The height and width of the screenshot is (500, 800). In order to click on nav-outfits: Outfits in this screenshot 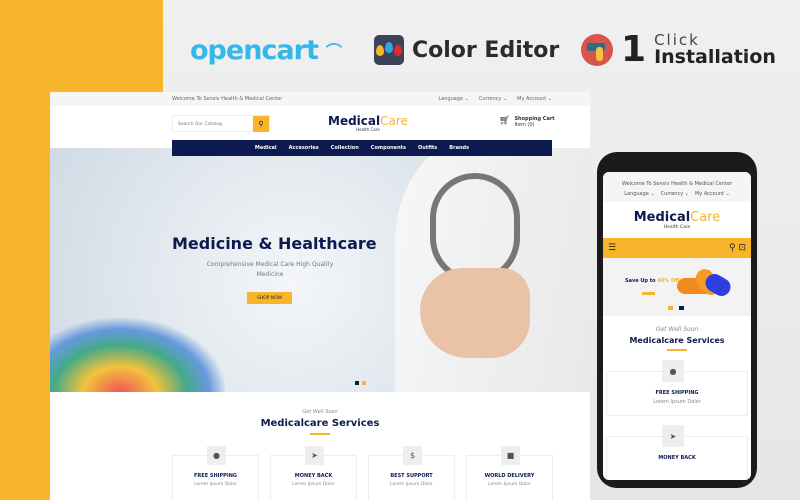, I will do `click(427, 148)`.